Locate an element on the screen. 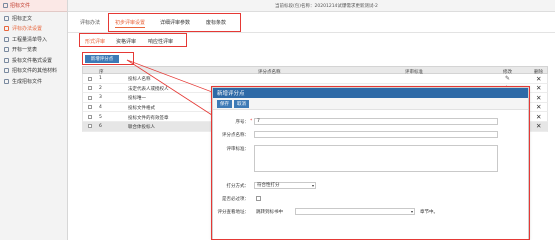 The image size is (555, 240). review-type-tabs: 形式评审 资格评审 响应性评审 is located at coordinates (311, 40).